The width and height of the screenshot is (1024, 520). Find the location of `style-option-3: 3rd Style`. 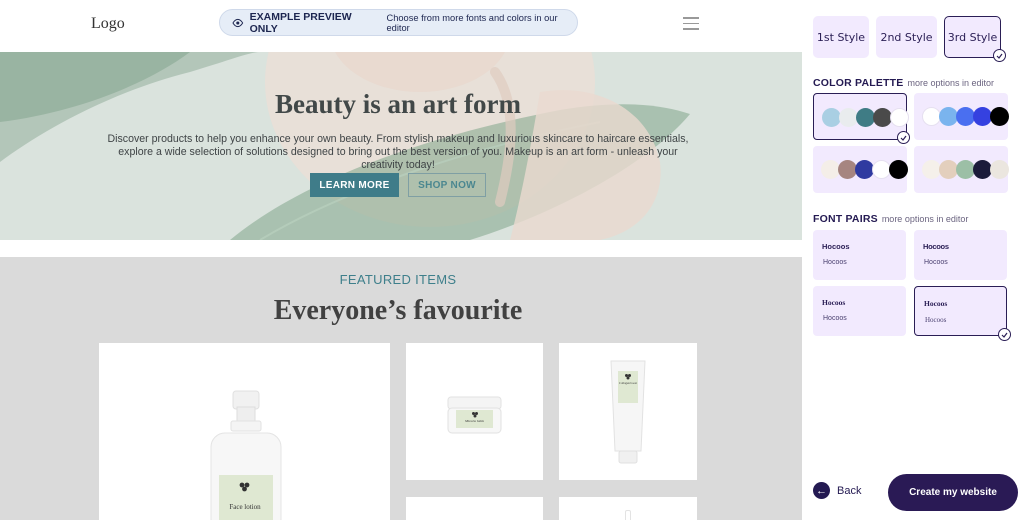

style-option-3: 3rd Style is located at coordinates (972, 37).